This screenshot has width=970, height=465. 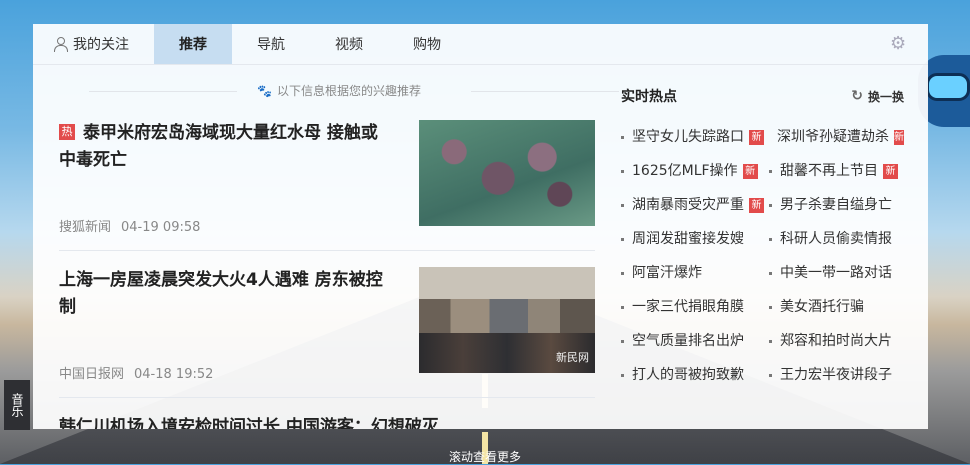 I want to click on hot-topic-text: 阿富汗爆炸, so click(x=667, y=273).